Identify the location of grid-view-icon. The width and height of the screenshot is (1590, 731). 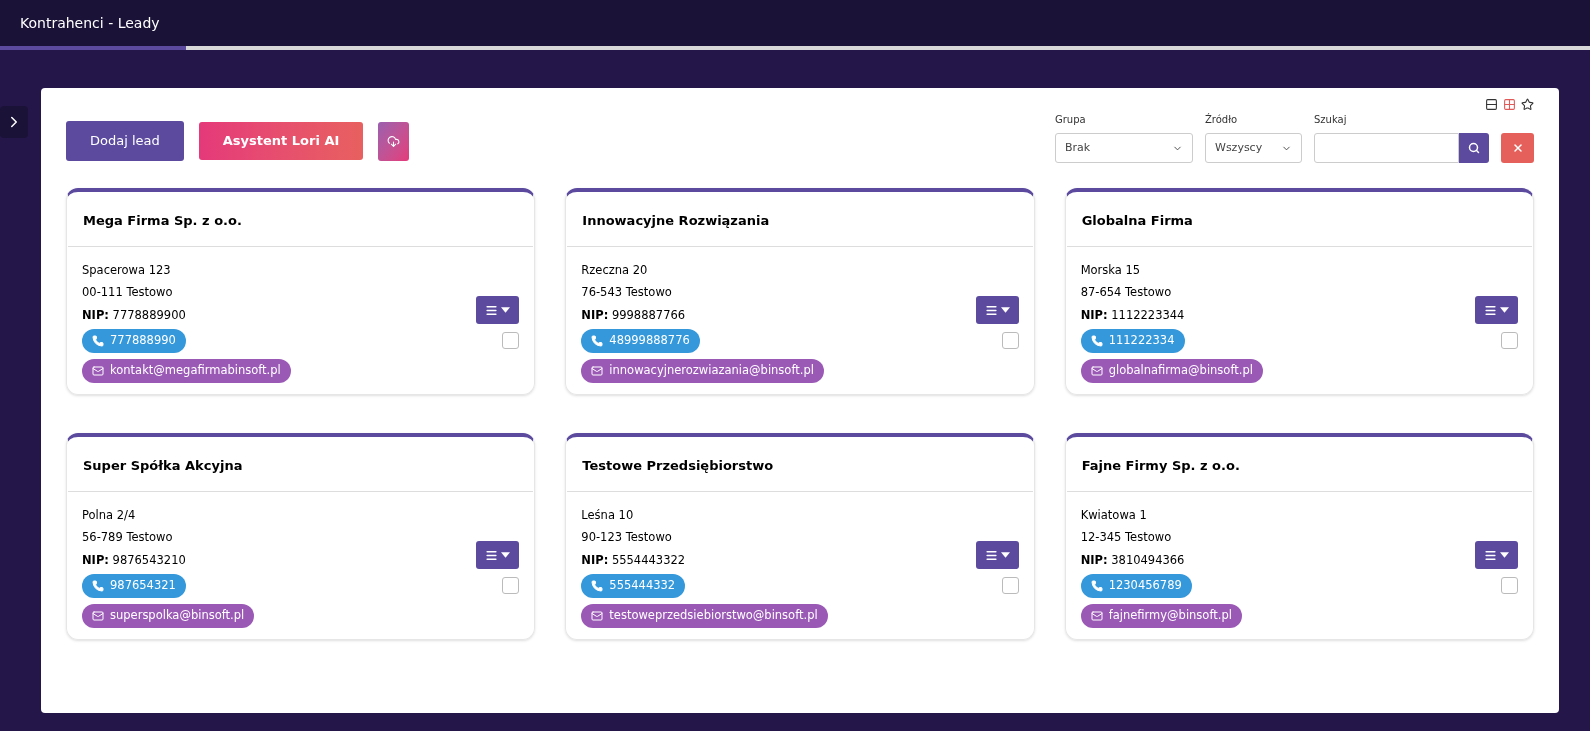
(1509, 104).